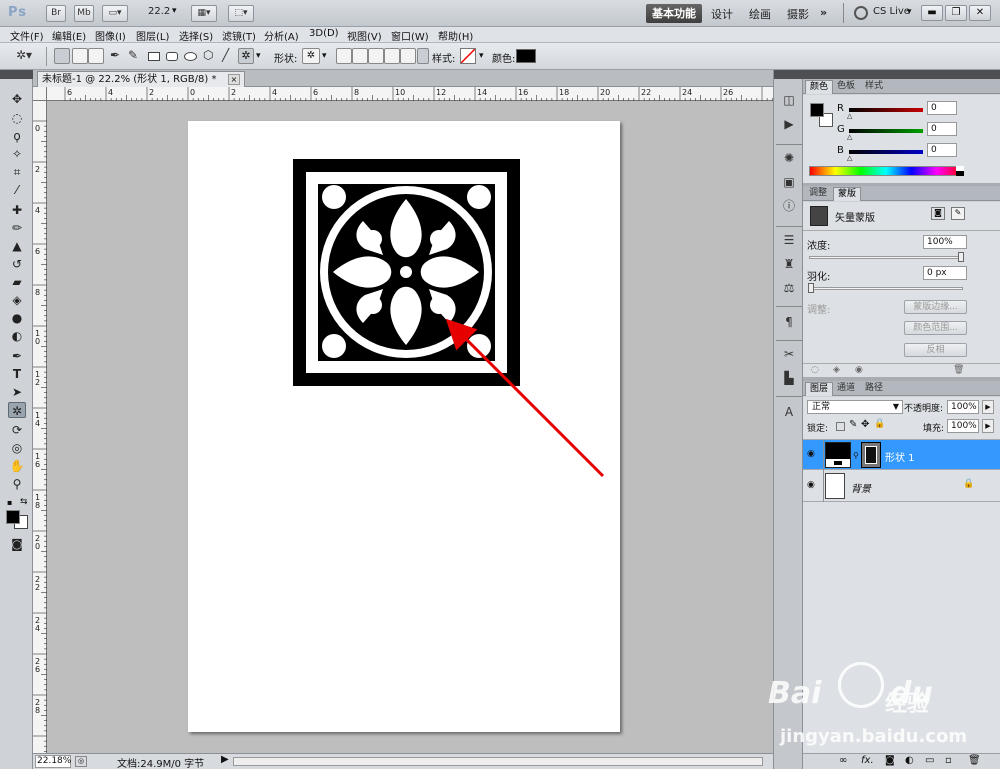  I want to click on default-colors-icon: ▪, so click(9, 502).